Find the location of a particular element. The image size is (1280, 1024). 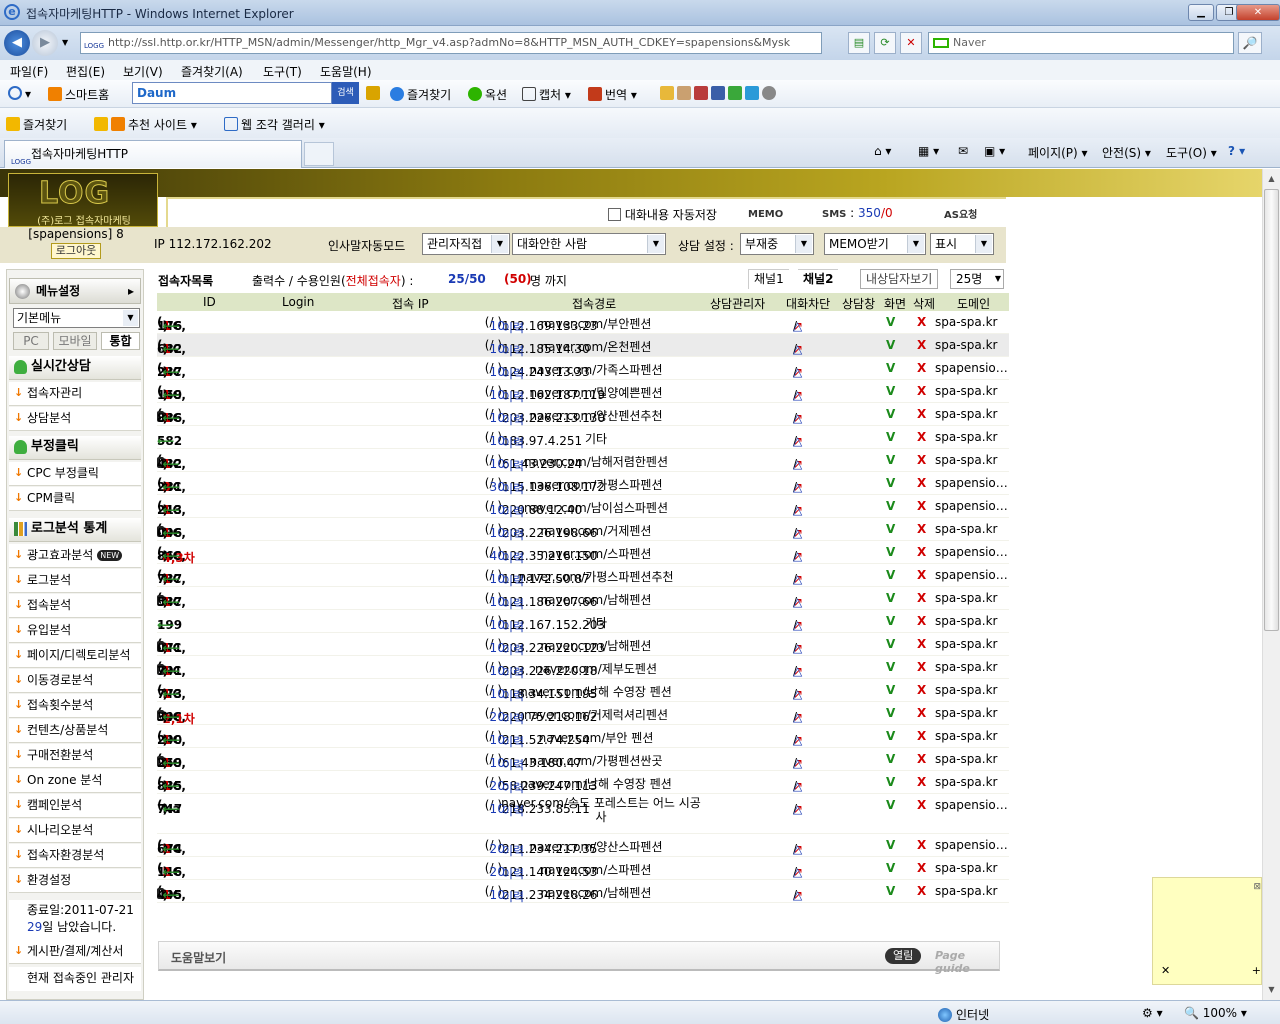

sidebar-item-ad-effect: ↓ 광고효과분석 NEW is located at coordinates (75, 556).